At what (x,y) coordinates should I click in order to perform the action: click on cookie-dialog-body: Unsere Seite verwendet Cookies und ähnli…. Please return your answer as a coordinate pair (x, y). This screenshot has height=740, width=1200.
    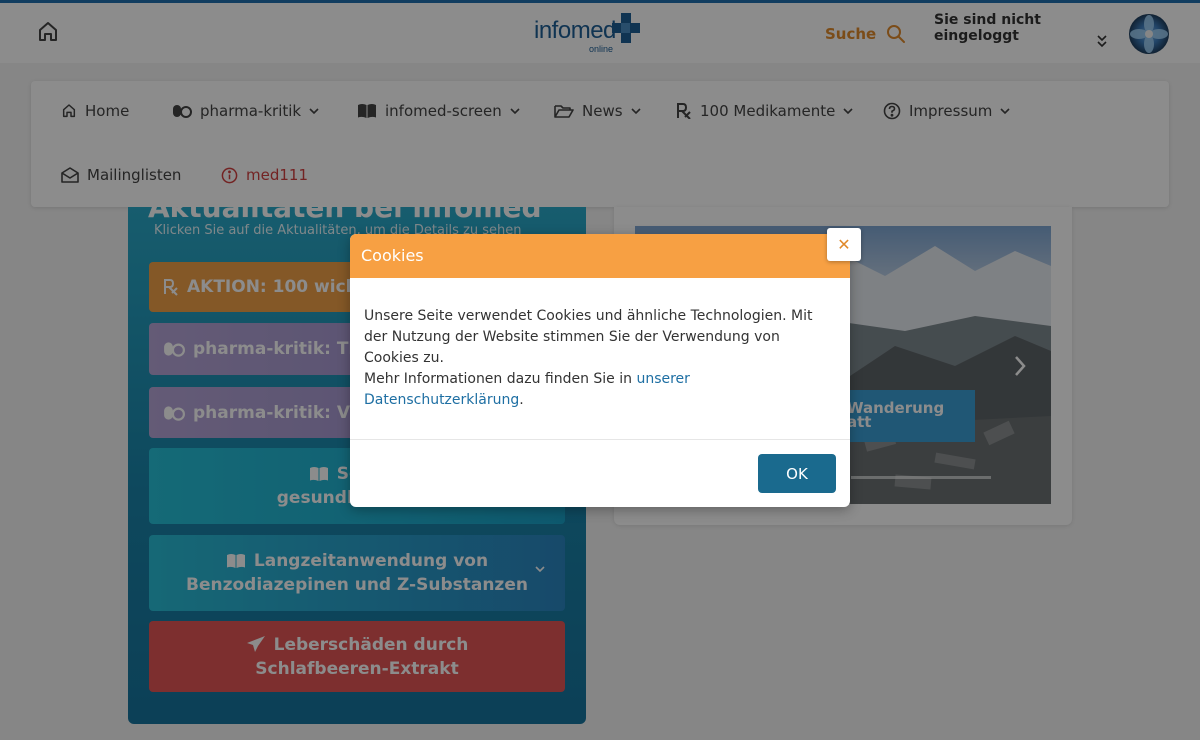
    Looking at the image, I should click on (599, 358).